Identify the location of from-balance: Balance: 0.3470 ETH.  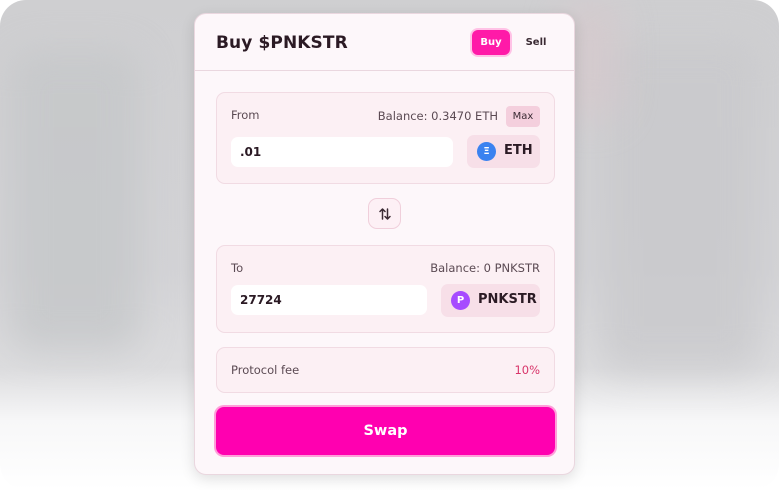
(437, 116).